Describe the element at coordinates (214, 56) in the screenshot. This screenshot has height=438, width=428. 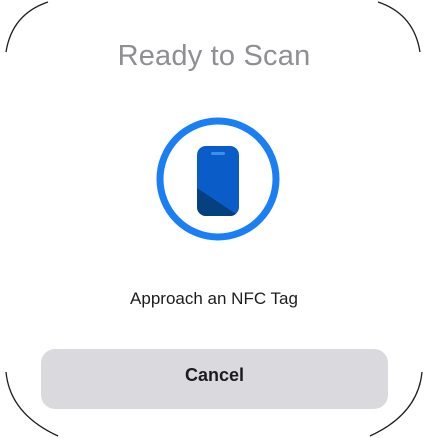
I see `sheet-title: Ready to Scan` at that location.